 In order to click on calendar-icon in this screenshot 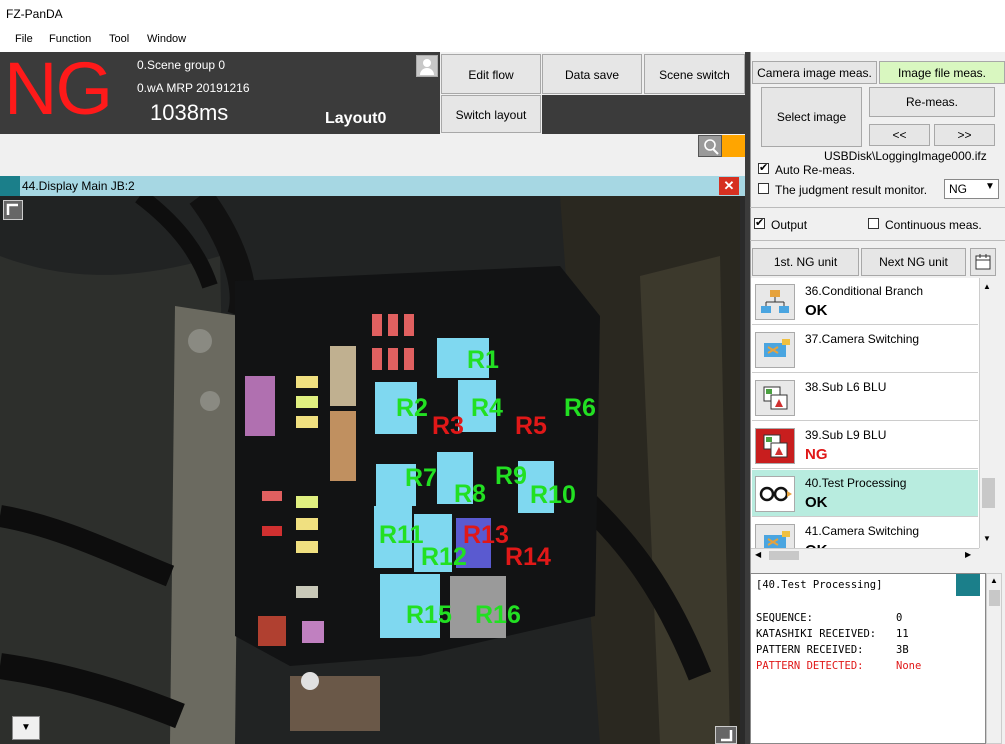, I will do `click(983, 262)`.